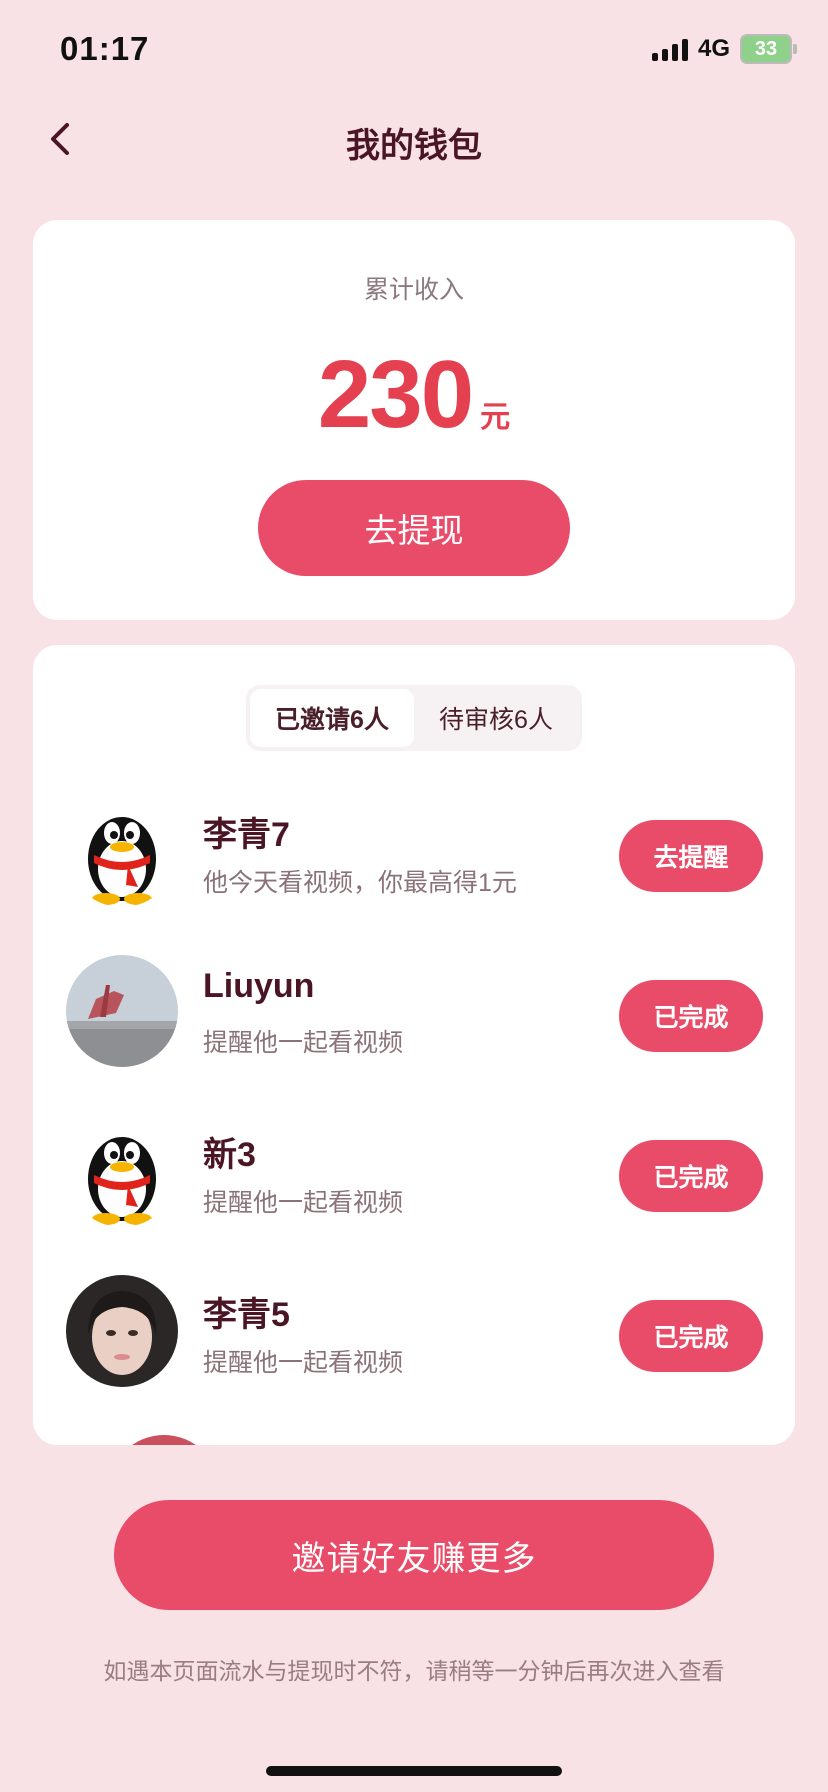 This screenshot has height=1792, width=828. What do you see at coordinates (414, 1165) in the screenshot?
I see `list-item: 新3 提醒他一起看视频 已完成` at bounding box center [414, 1165].